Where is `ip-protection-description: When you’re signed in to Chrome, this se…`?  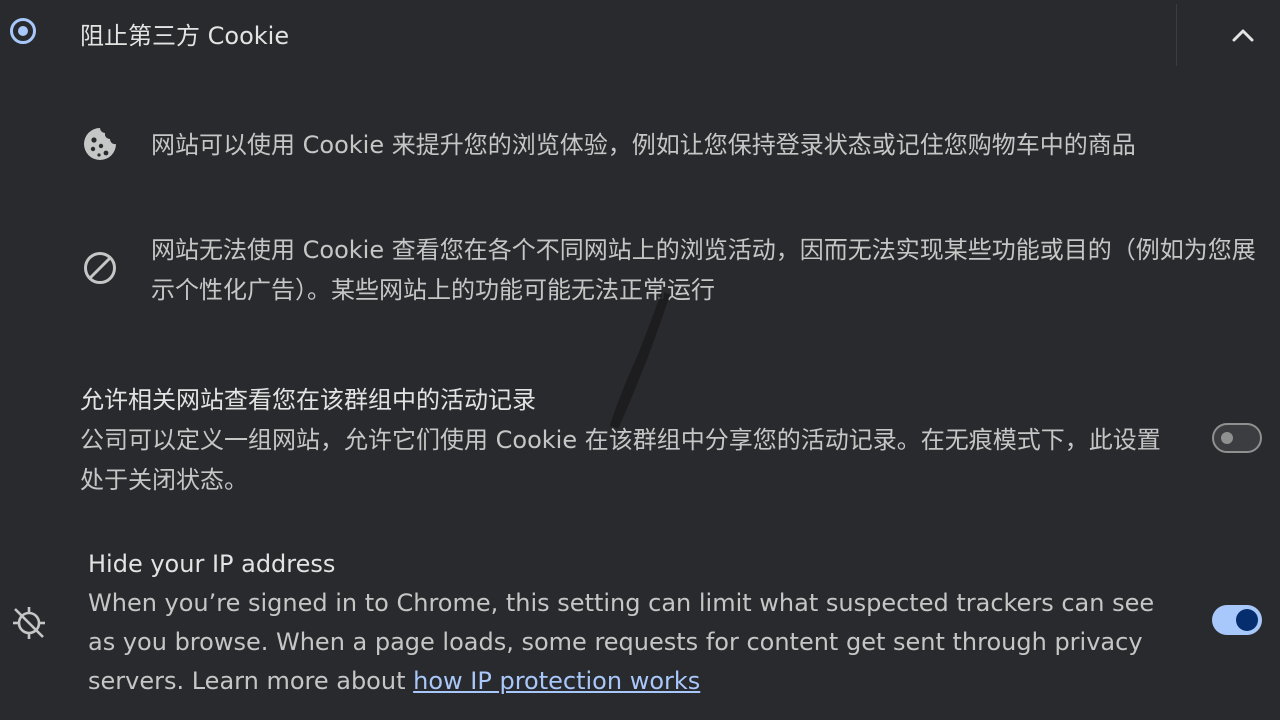 ip-protection-description: When you’re signed in to Chrome, this se… is located at coordinates (633, 642).